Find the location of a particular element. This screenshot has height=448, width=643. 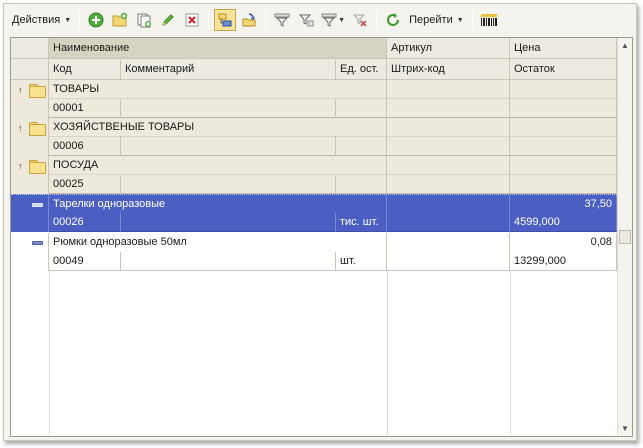

delete-button is located at coordinates (192, 20).